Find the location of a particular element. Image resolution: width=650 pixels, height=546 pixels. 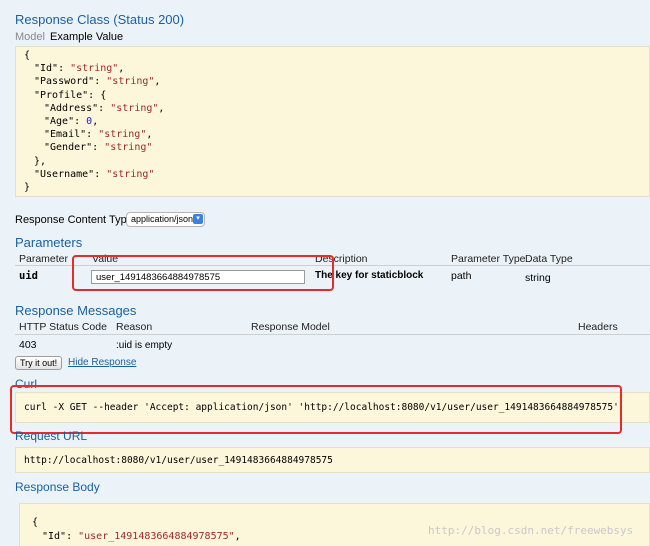

response-body-line2: "Id": "user_1491483664884978575", is located at coordinates (141, 536).